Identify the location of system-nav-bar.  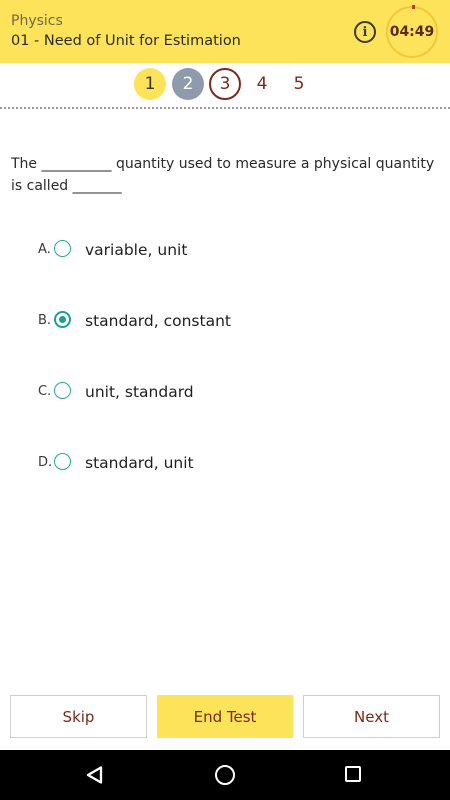
(225, 775).